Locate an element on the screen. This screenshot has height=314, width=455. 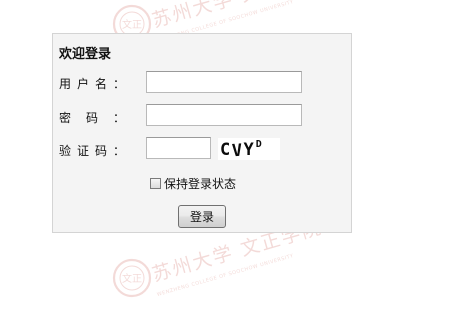
login-button: 登录 is located at coordinates (202, 216).